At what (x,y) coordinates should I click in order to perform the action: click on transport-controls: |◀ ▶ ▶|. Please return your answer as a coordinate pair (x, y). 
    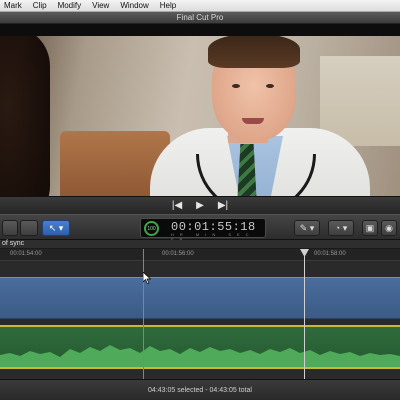
    Looking at the image, I should click on (200, 205).